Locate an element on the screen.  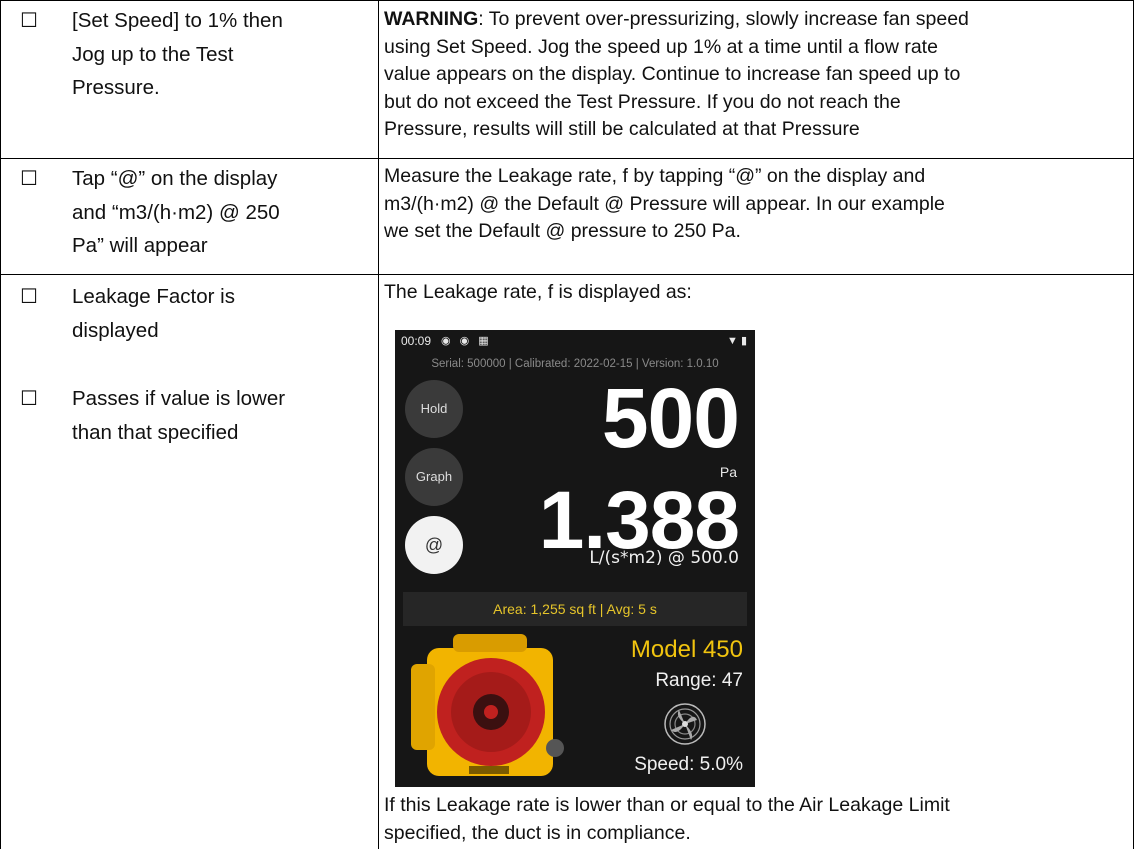
device-handle is located at coordinates (423, 707).